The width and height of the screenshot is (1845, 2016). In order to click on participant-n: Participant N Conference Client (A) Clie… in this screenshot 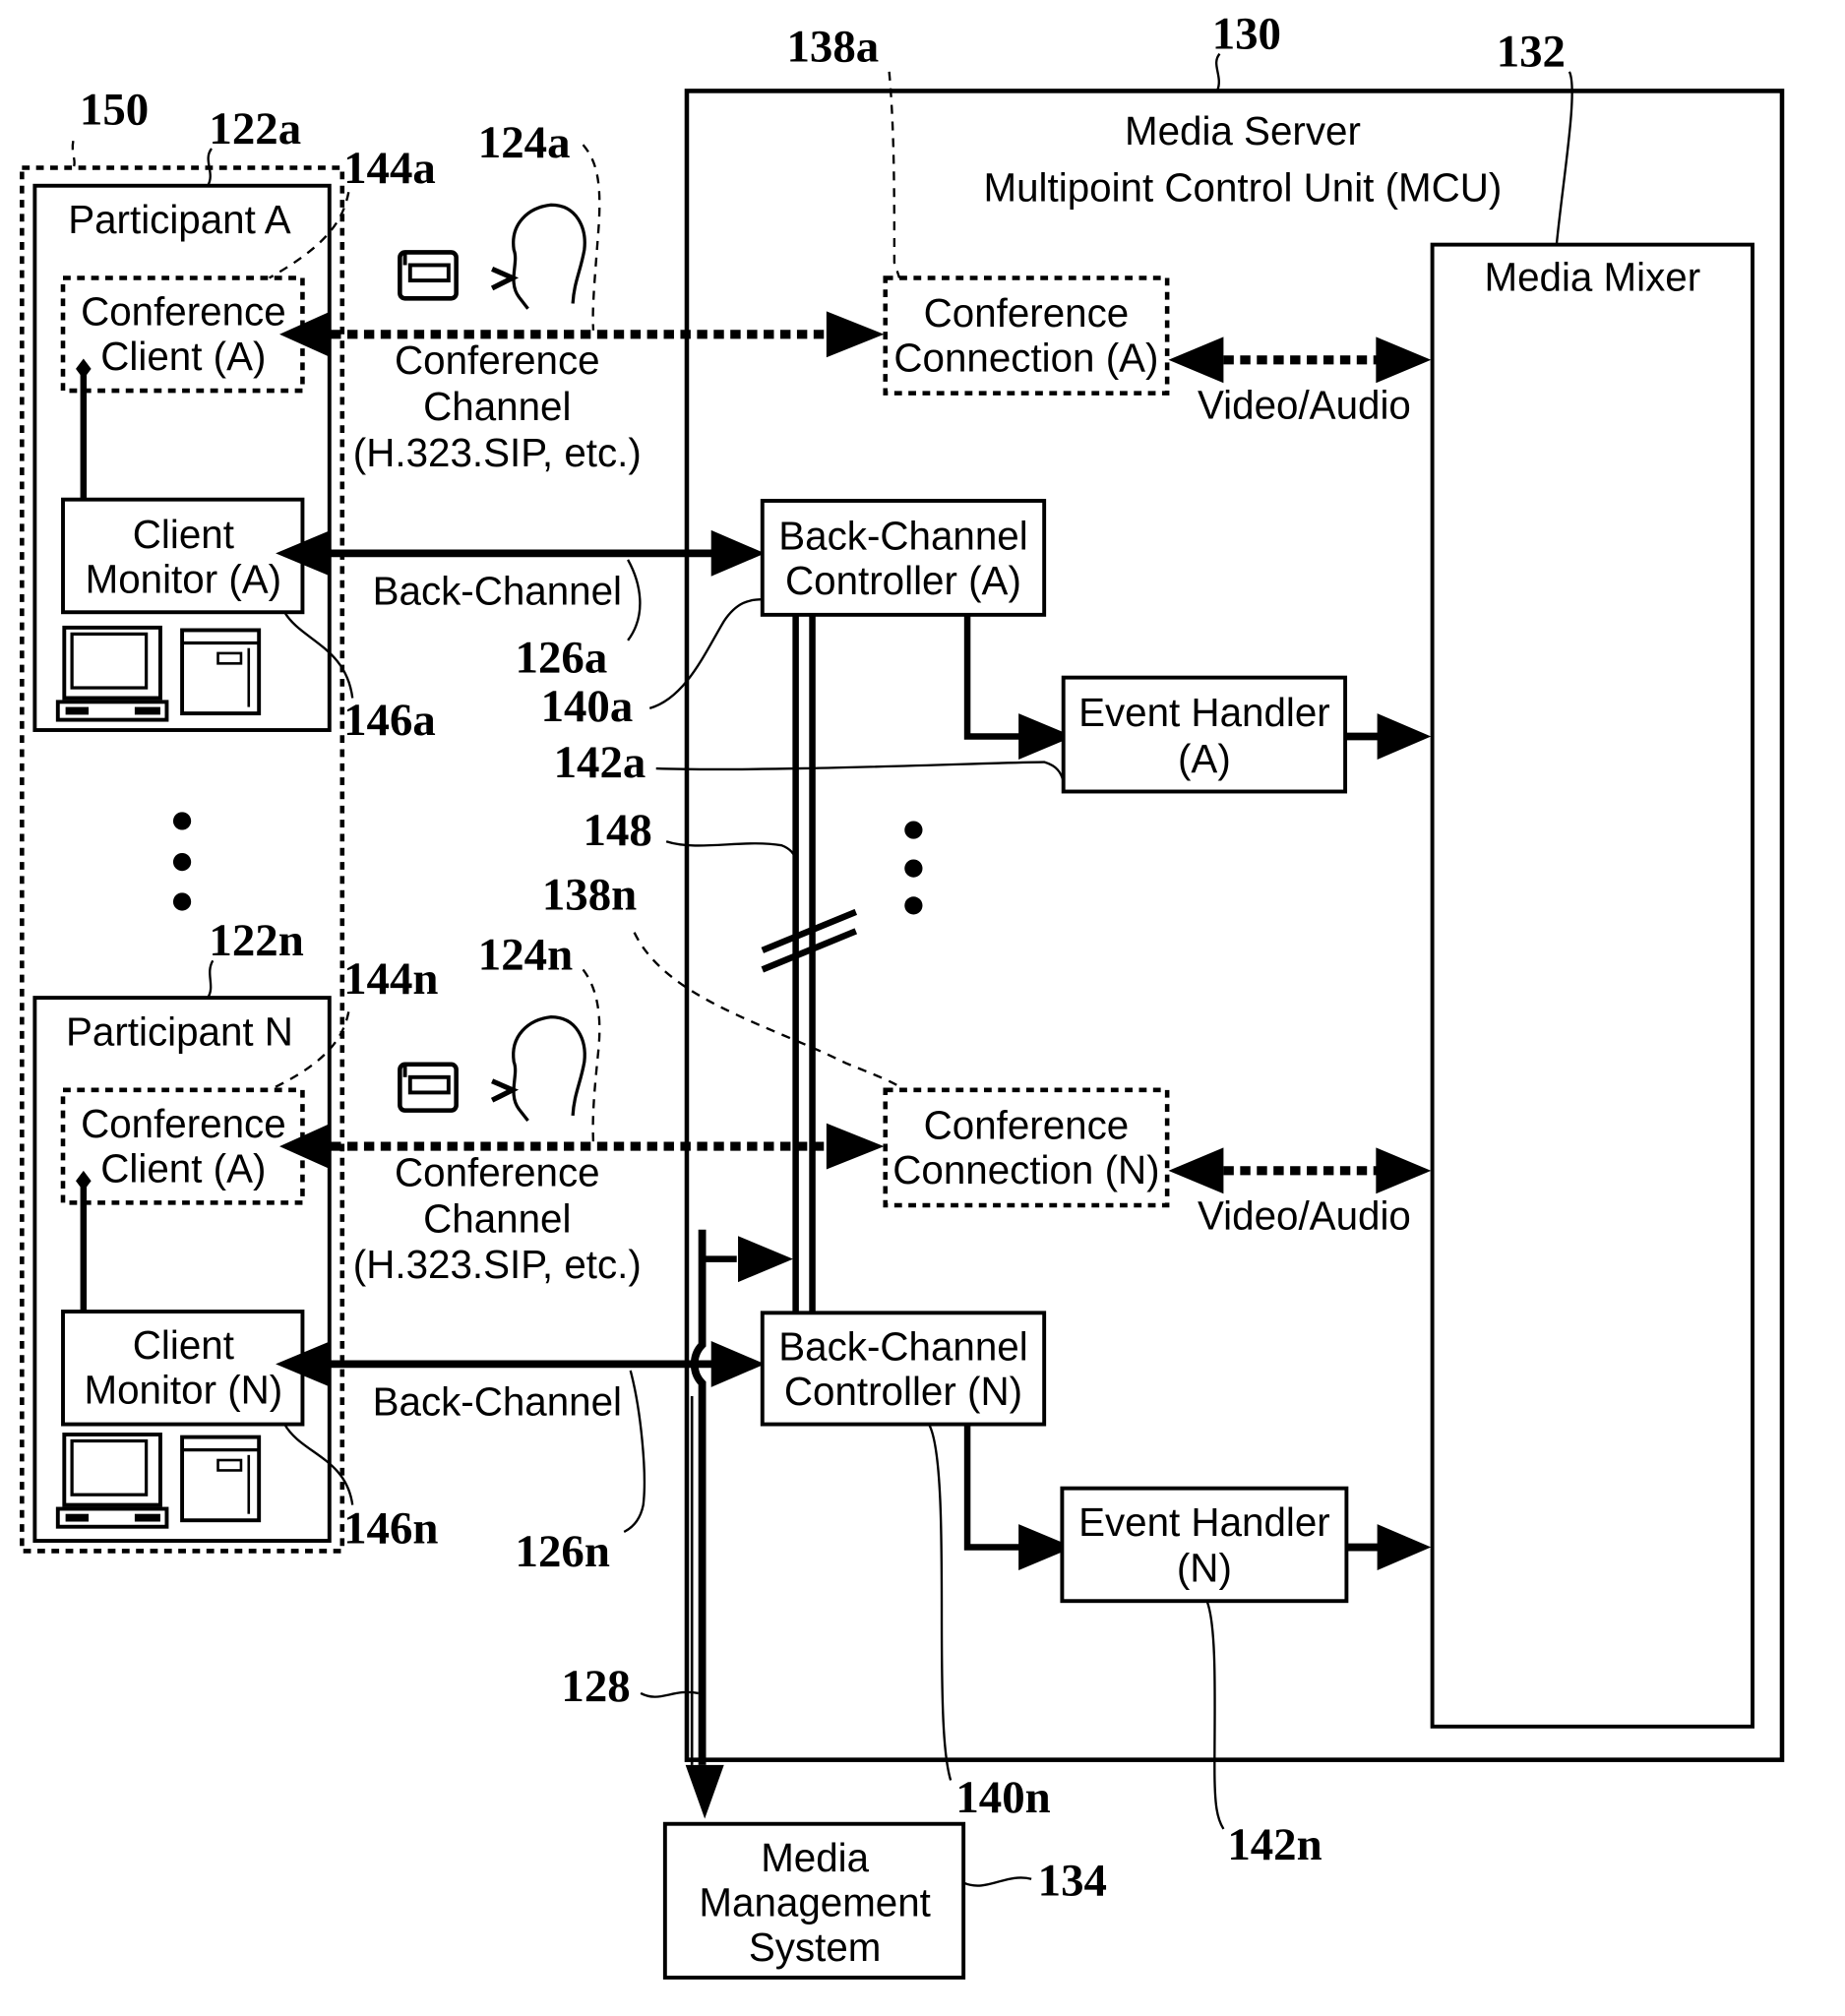, I will do `click(182, 1269)`.